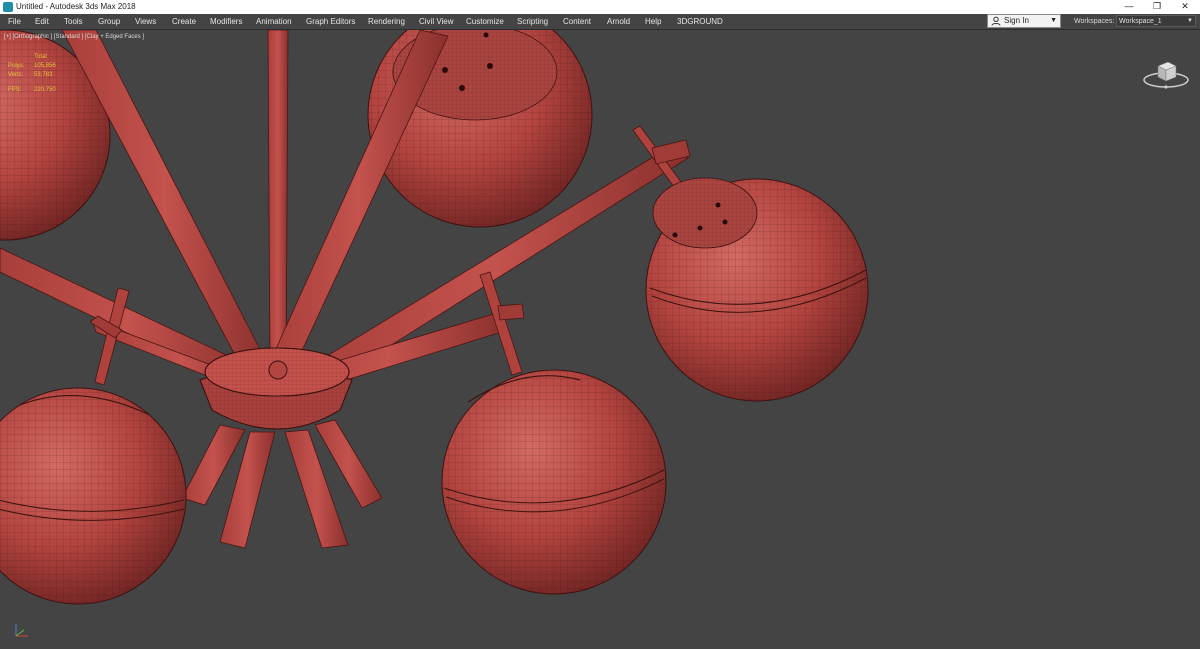 The image size is (1200, 649). What do you see at coordinates (42, 21) in the screenshot?
I see `menu-edit: Edit` at bounding box center [42, 21].